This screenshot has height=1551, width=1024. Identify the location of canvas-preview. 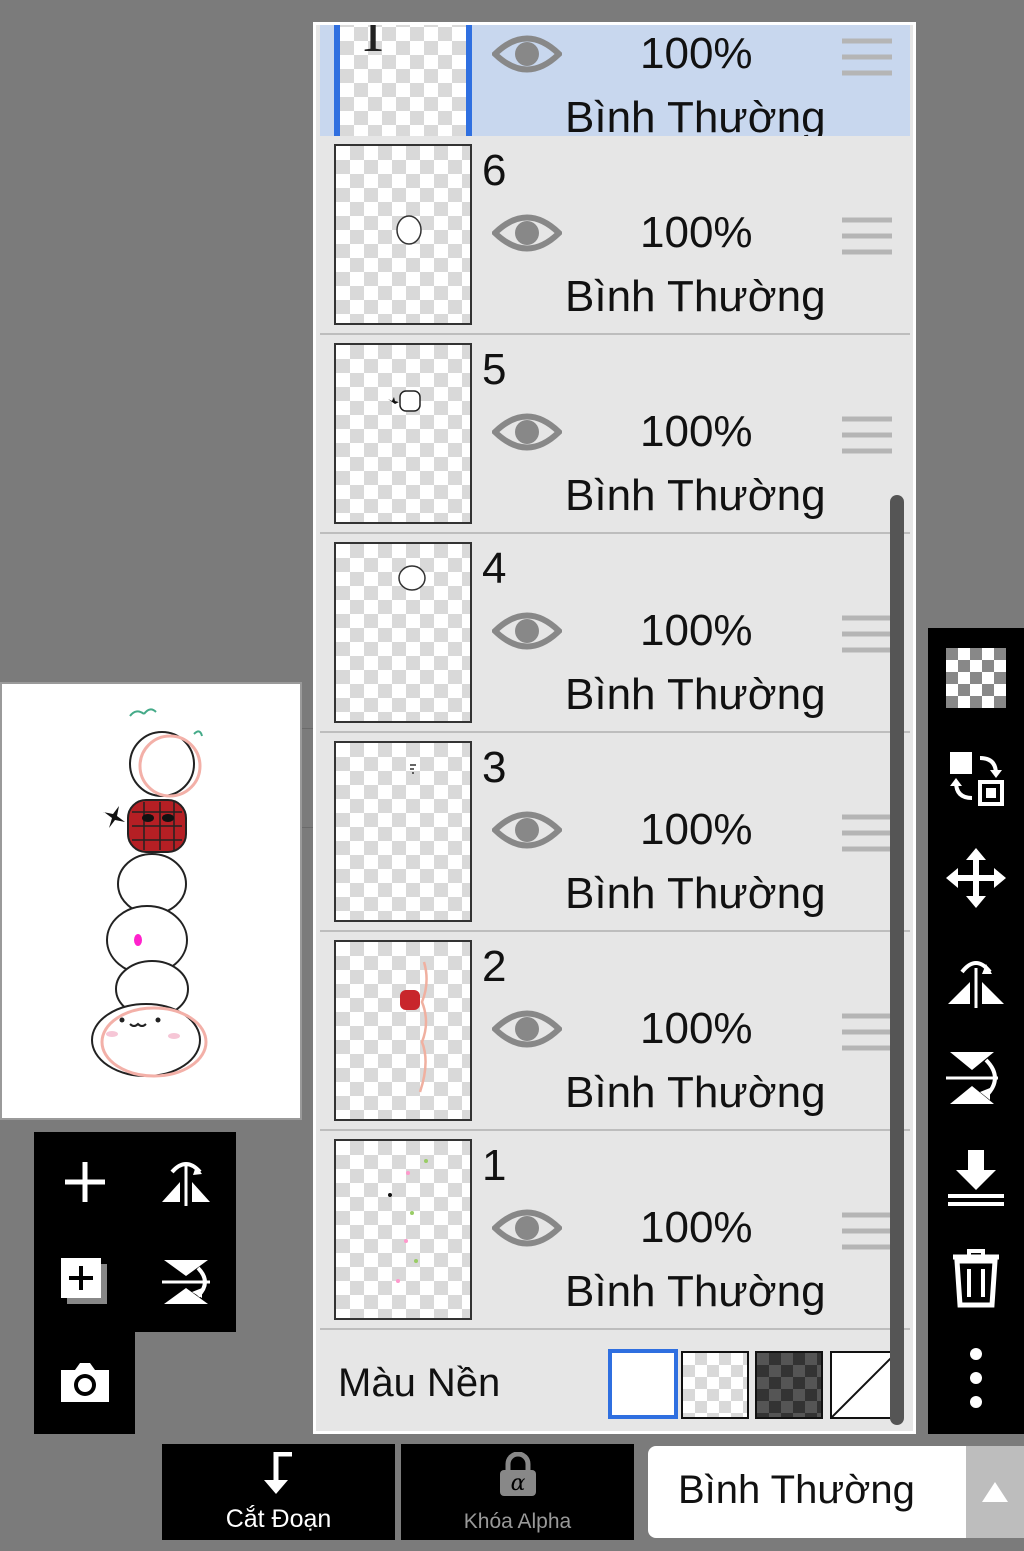
(151, 901).